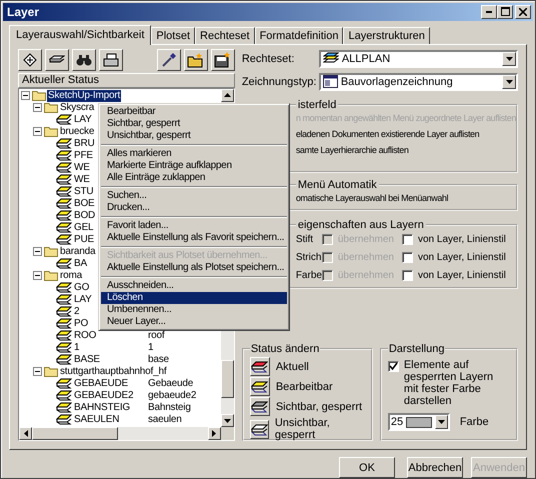  Describe the element at coordinates (81, 324) in the screenshot. I see `tree-item: PO` at that location.